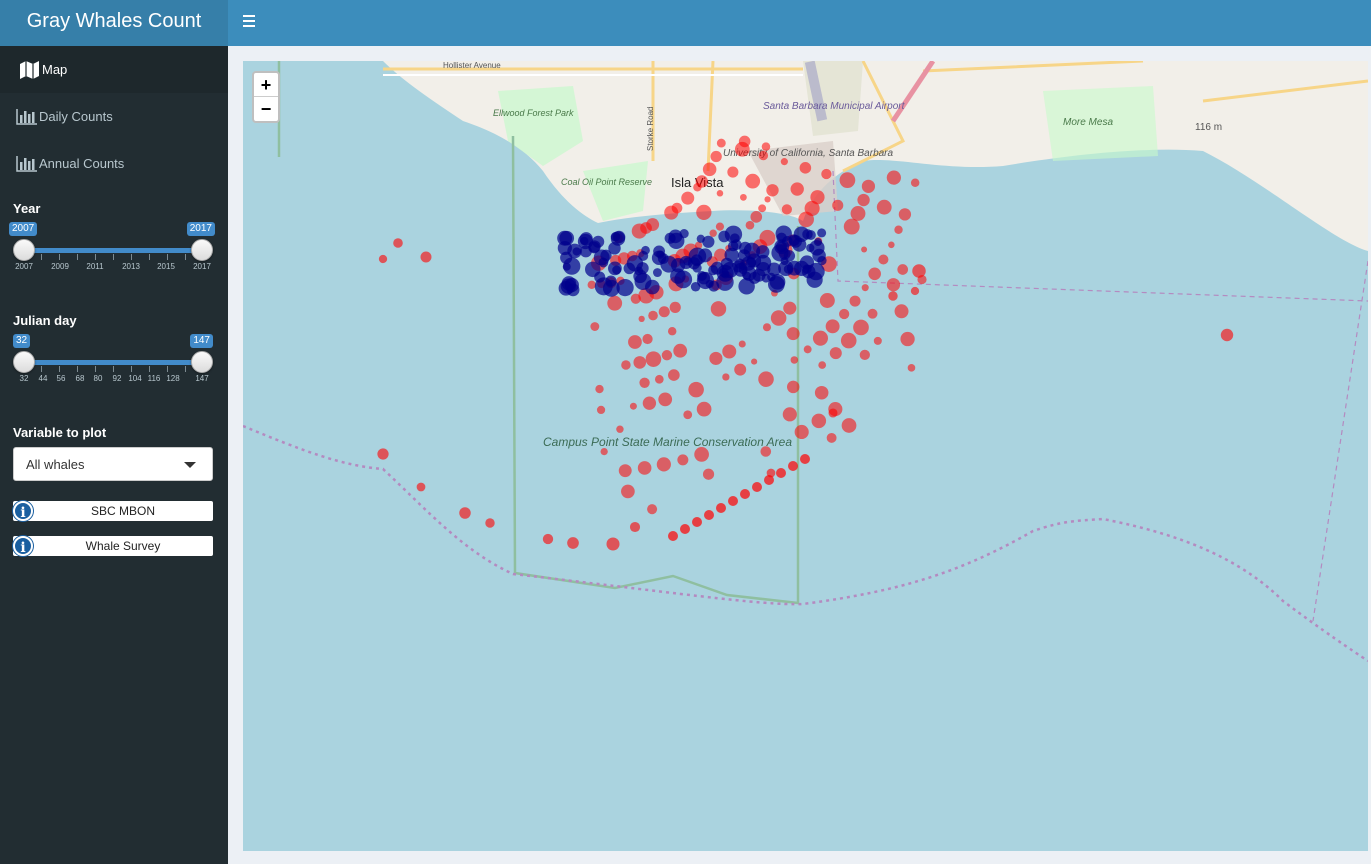 Image resolution: width=1371 pixels, height=864 pixels. I want to click on sbc-mbon-button: i SBC MBON, so click(113, 511).